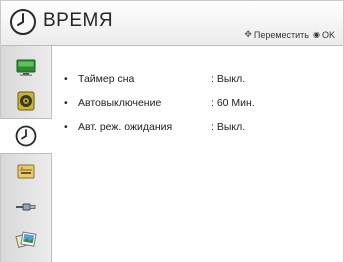 The image size is (344, 262). What do you see at coordinates (281, 34) in the screenshot?
I see `hint-move-label: Переместить` at bounding box center [281, 34].